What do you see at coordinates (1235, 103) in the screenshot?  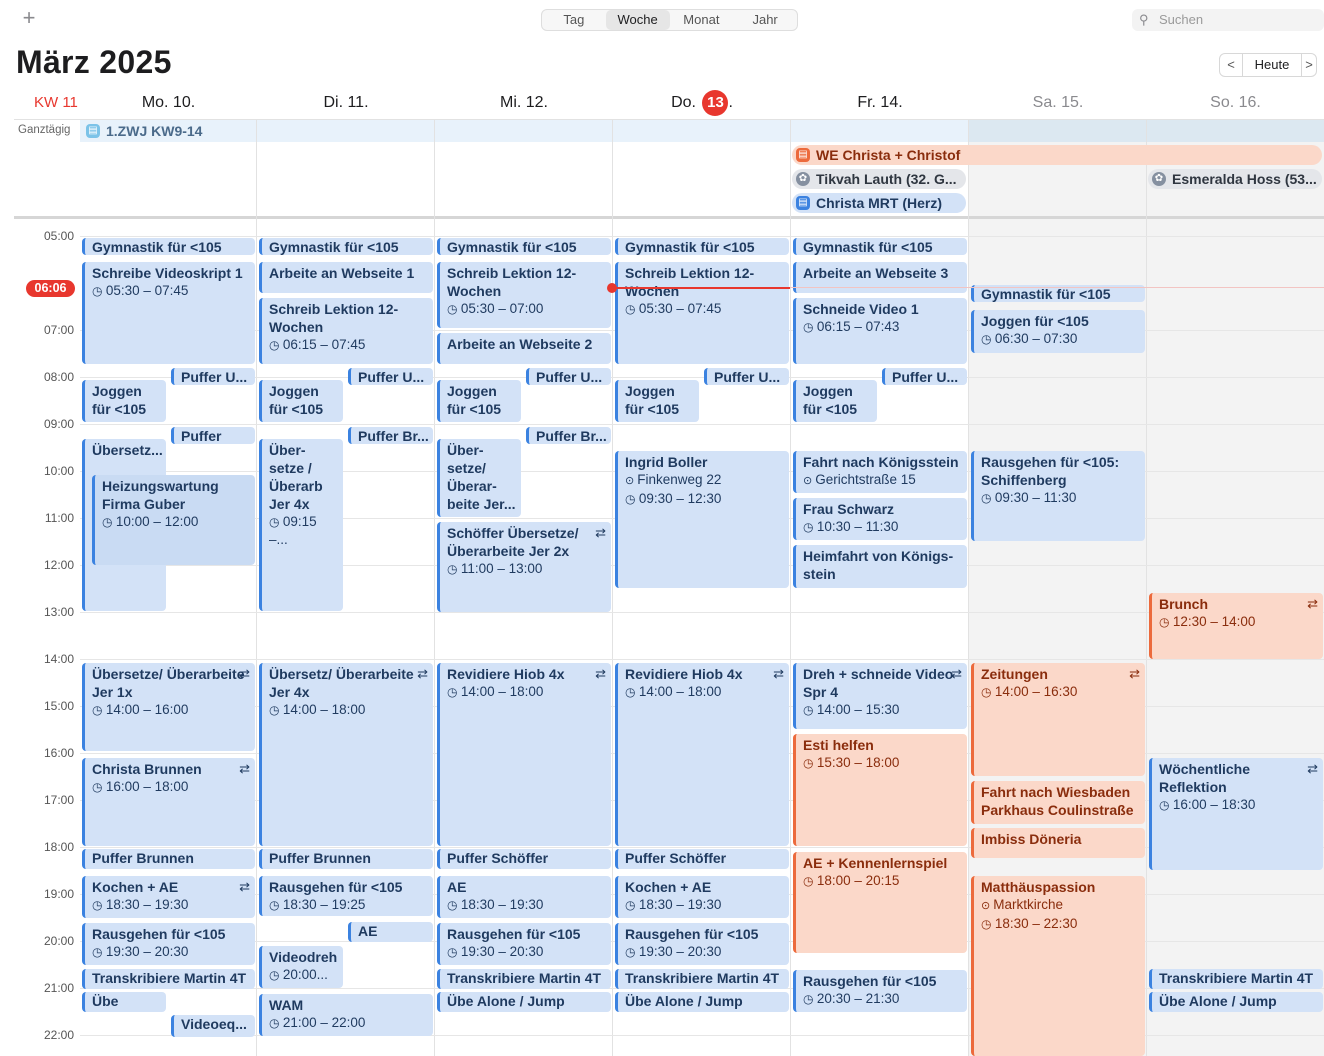 I see `day-header-sun: So. 16.` at bounding box center [1235, 103].